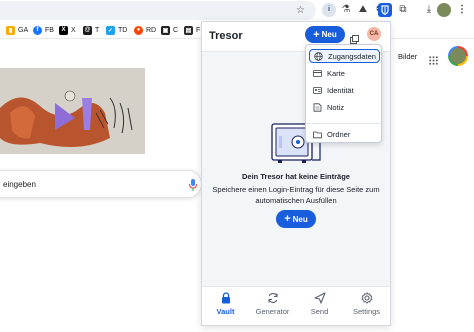 Image resolution: width=474 pixels, height=332 pixels. What do you see at coordinates (87, 30) in the screenshot?
I see `threads-icon: @` at bounding box center [87, 30].